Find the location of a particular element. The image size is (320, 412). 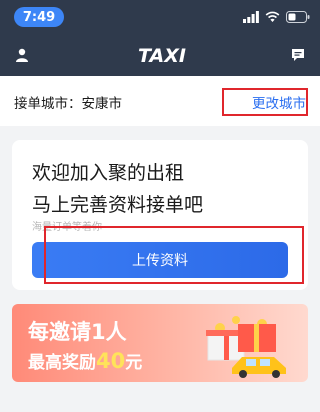

card-title-line1: 欢迎加入聚的出租 is located at coordinates (108, 173).